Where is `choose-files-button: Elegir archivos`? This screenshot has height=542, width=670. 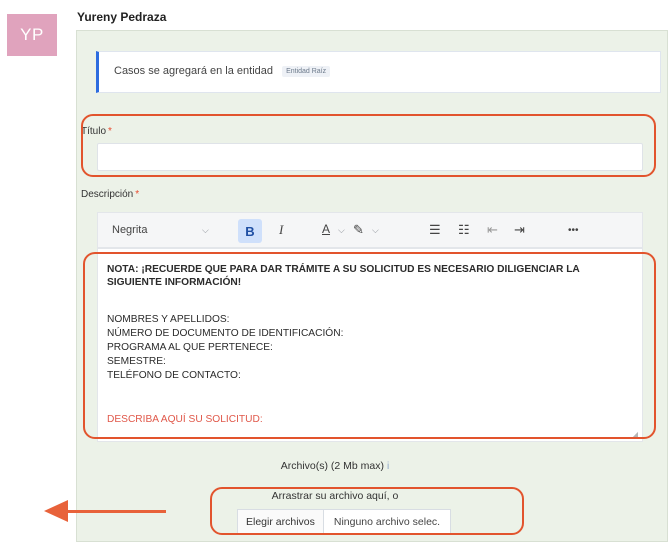
choose-files-button: Elegir archivos is located at coordinates (281, 522).